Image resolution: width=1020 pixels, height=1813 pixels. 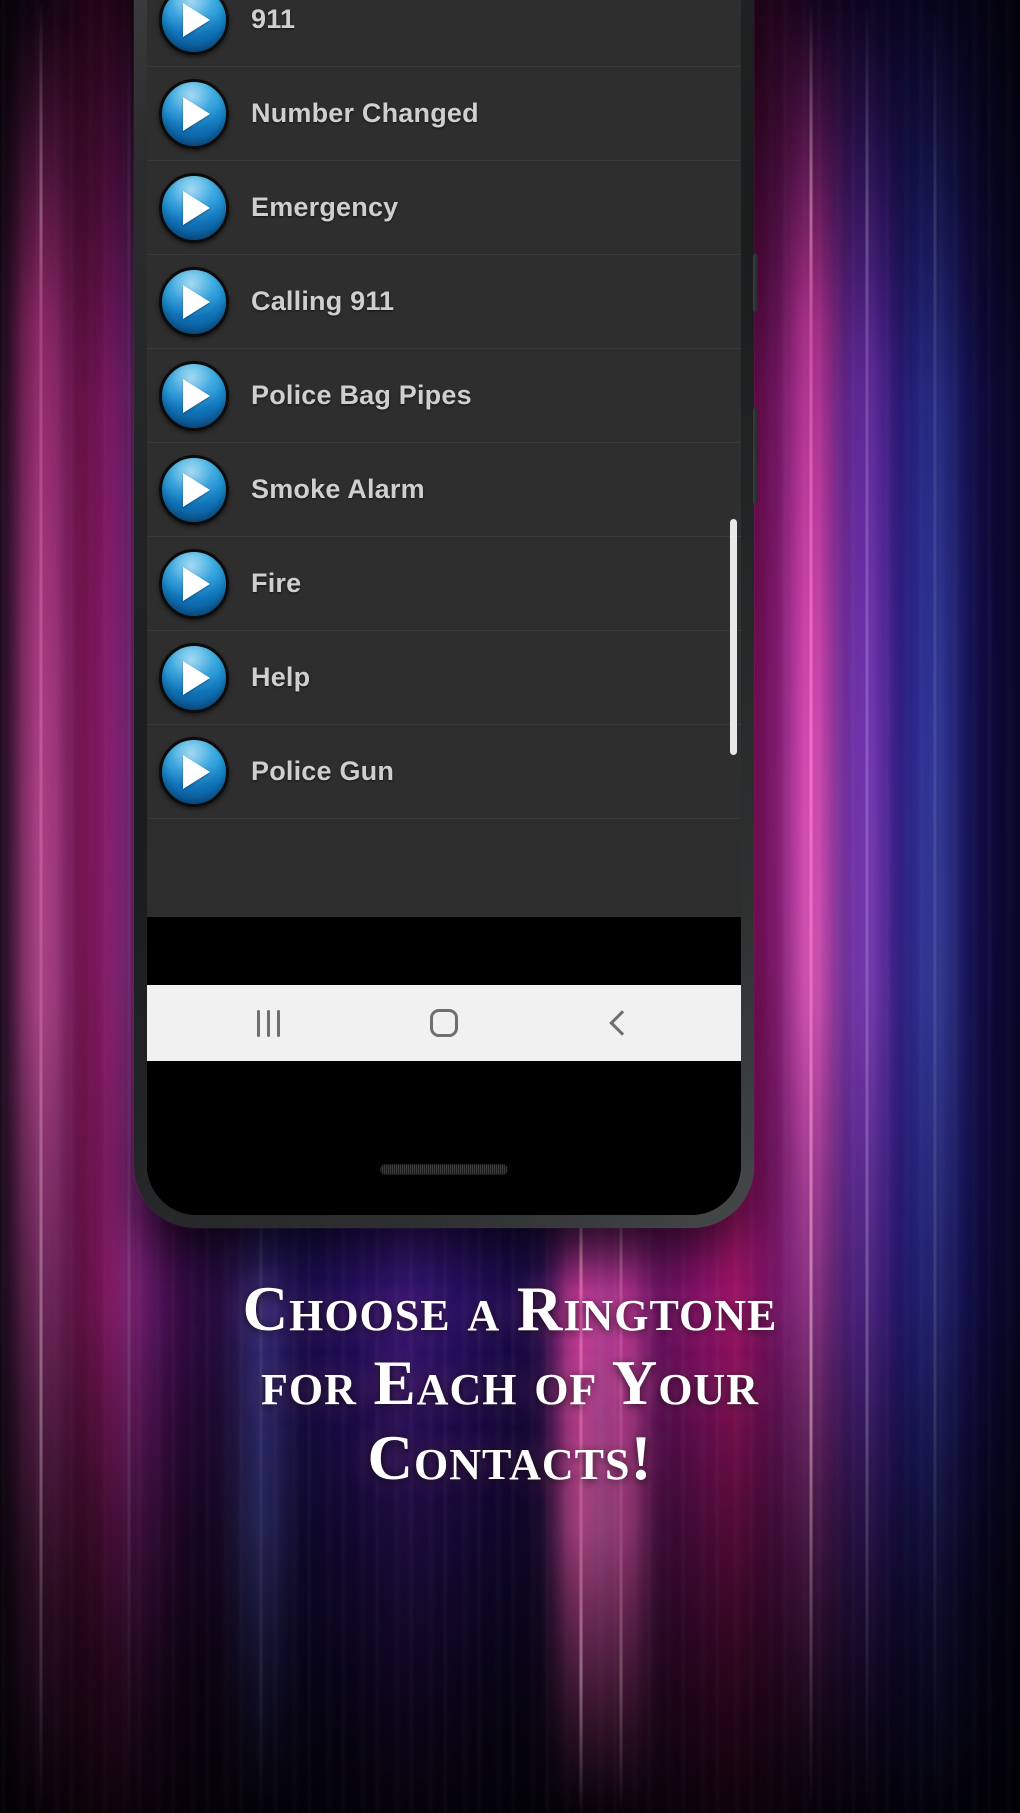 I want to click on headline-line-1: Choose a Ringtone, so click(x=510, y=1309).